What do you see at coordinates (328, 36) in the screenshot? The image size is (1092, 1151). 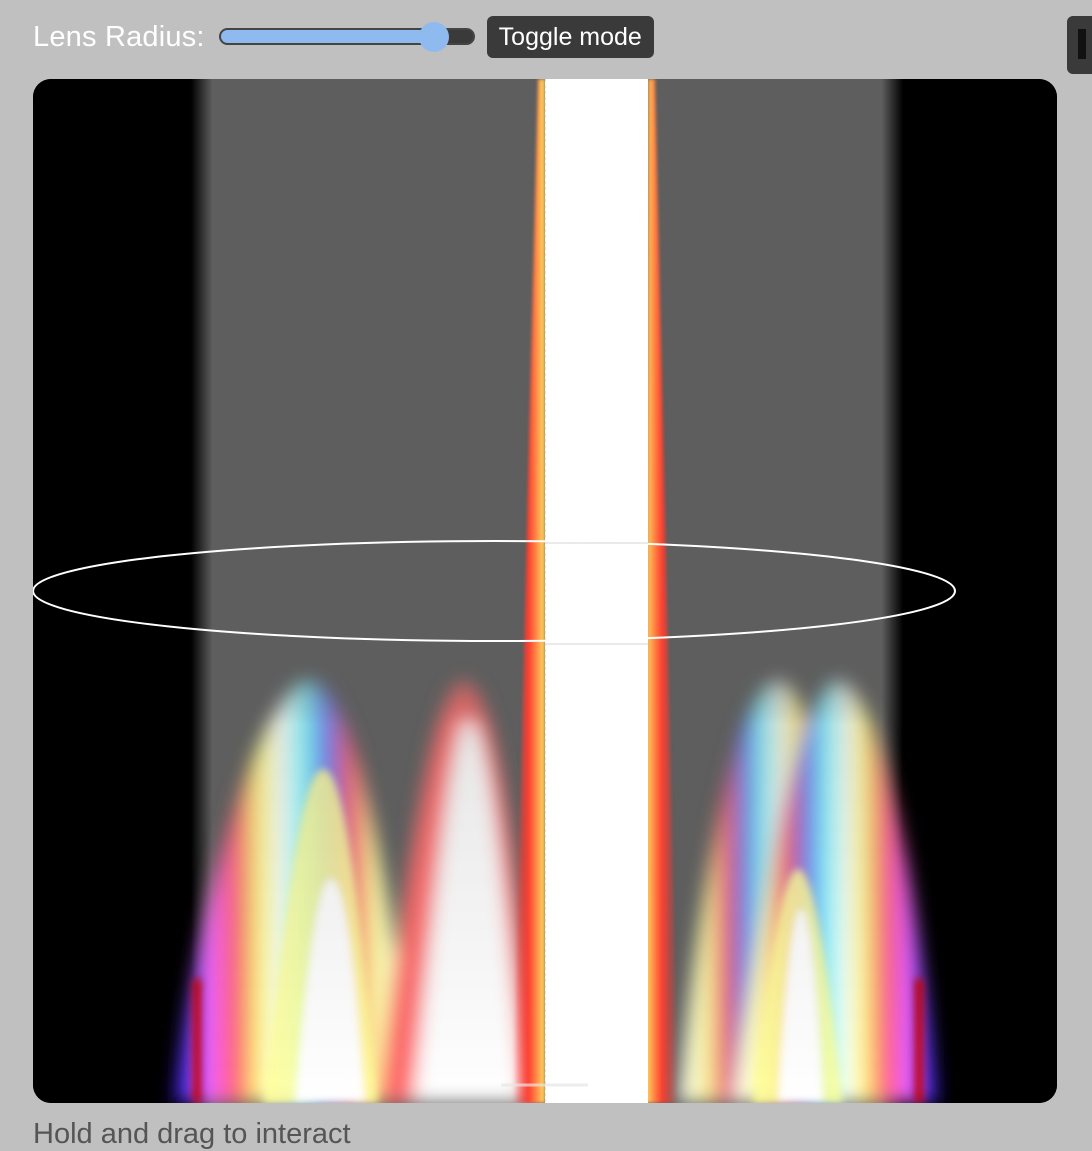 I see `slider-fill` at bounding box center [328, 36].